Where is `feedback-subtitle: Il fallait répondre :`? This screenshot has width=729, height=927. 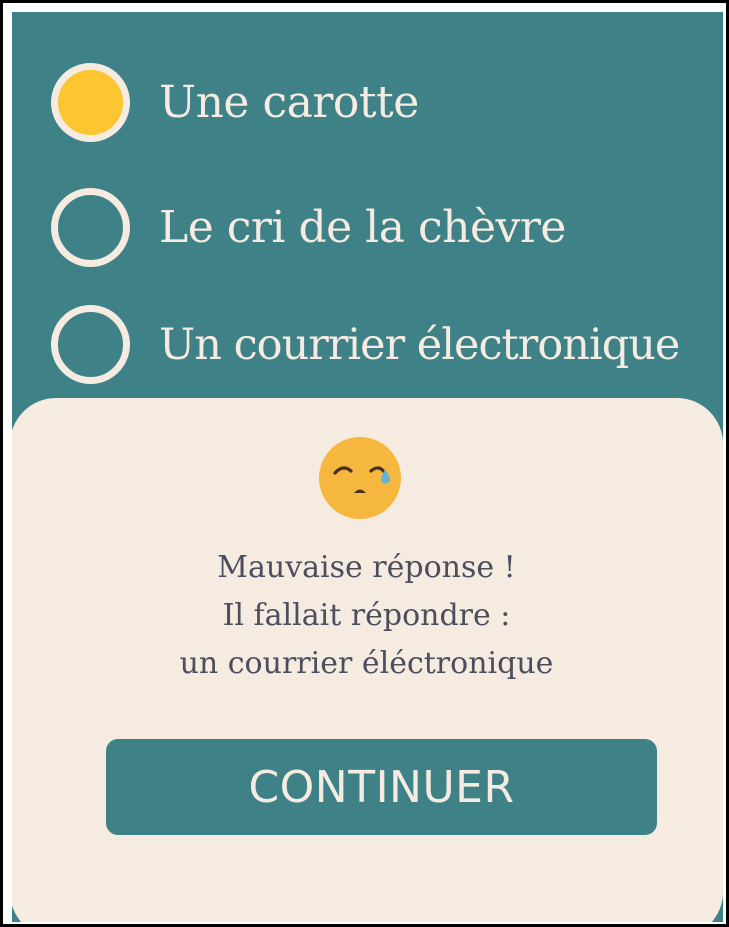 feedback-subtitle: Il fallait répondre : is located at coordinates (366, 615).